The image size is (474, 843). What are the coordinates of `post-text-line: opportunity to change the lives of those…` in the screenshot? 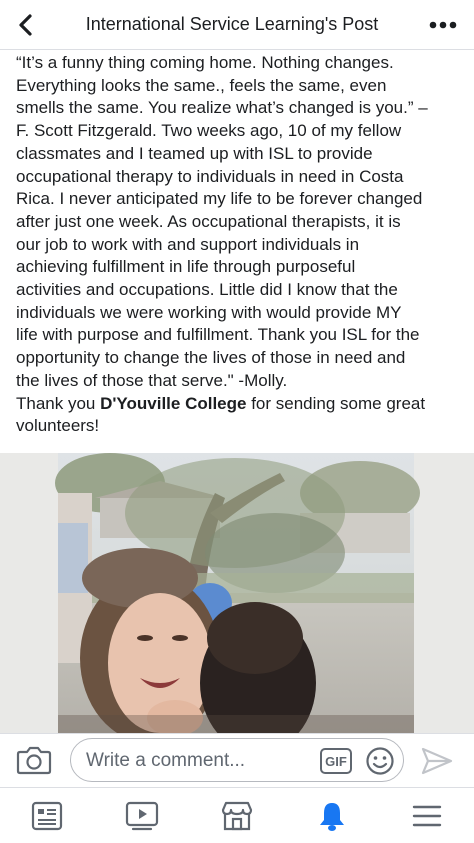 It's located at (211, 358).